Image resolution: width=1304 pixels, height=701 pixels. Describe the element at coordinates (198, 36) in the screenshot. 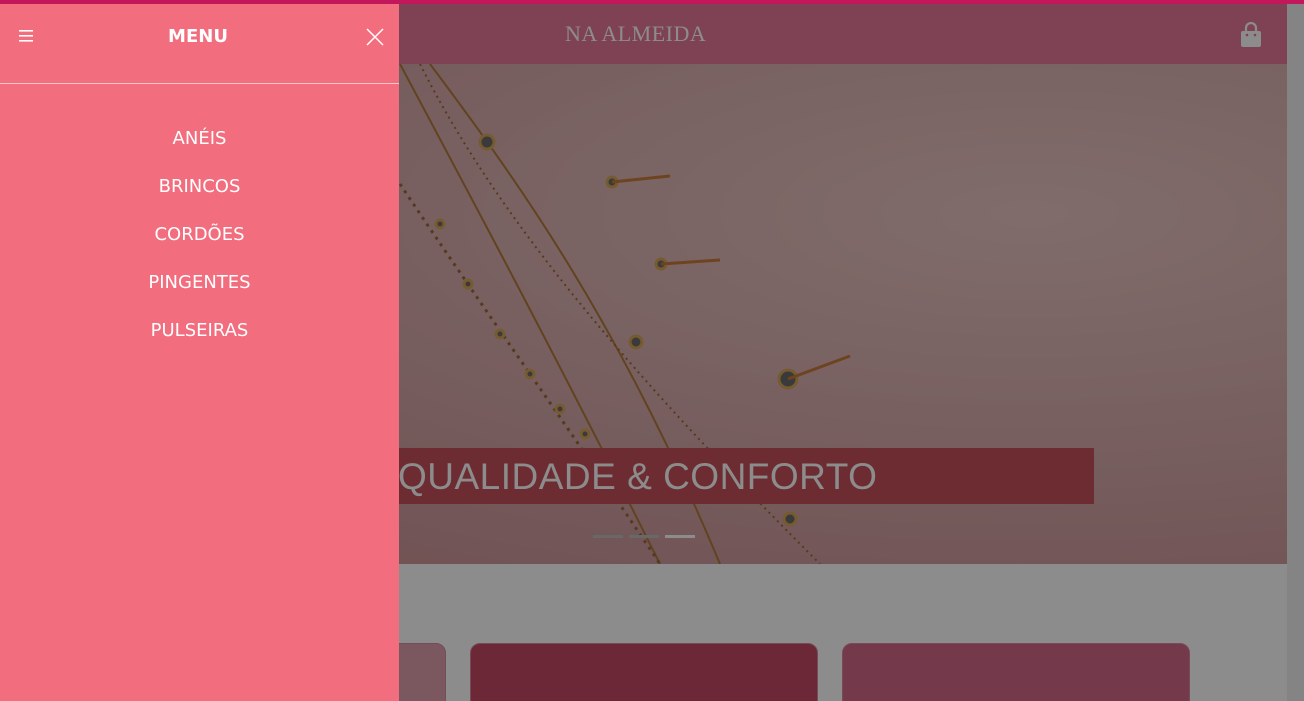

I see `menu-title: MENU` at that location.